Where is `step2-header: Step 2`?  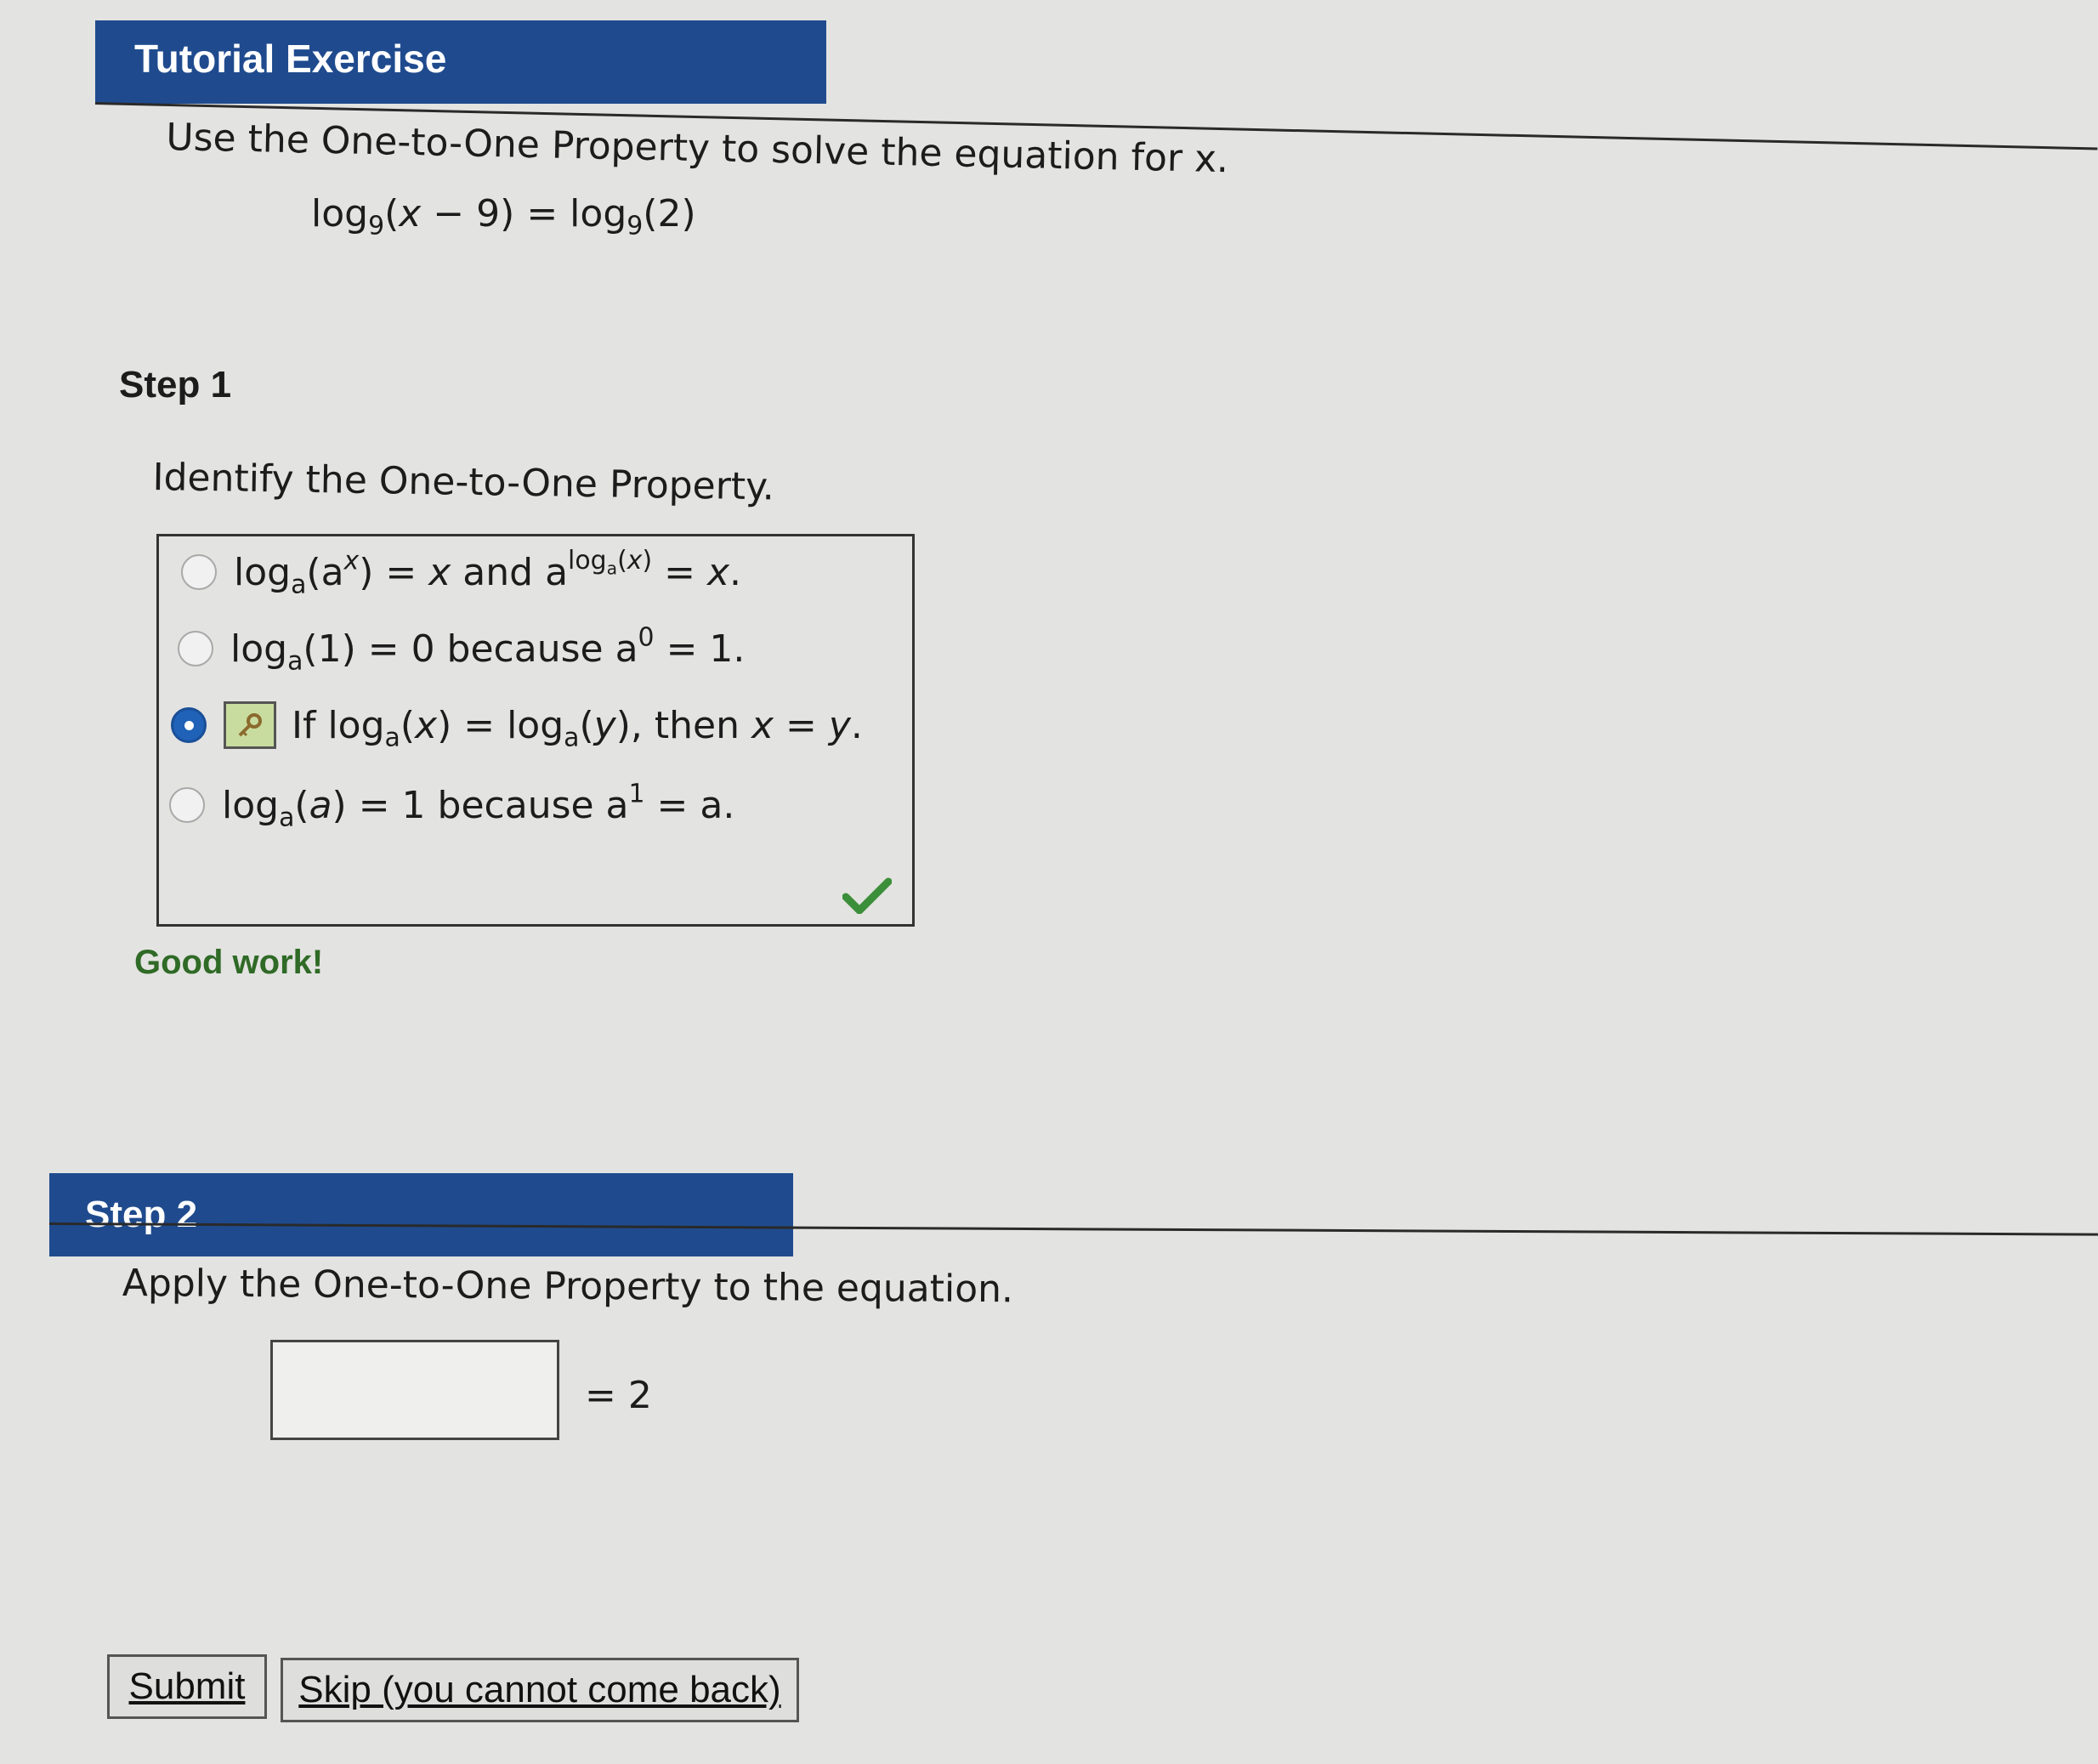
step2-header: Step 2 is located at coordinates (421, 1214).